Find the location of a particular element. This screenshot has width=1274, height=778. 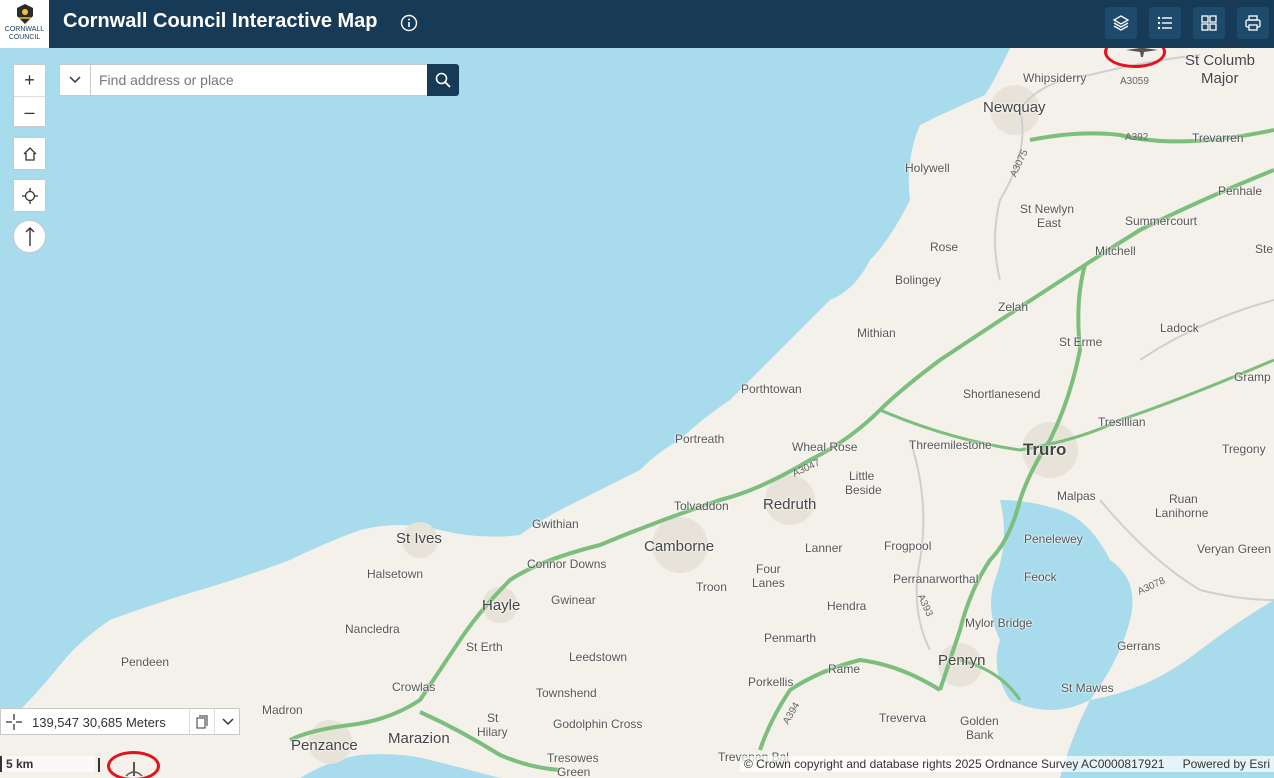

place-label: St is located at coordinates (493, 718).